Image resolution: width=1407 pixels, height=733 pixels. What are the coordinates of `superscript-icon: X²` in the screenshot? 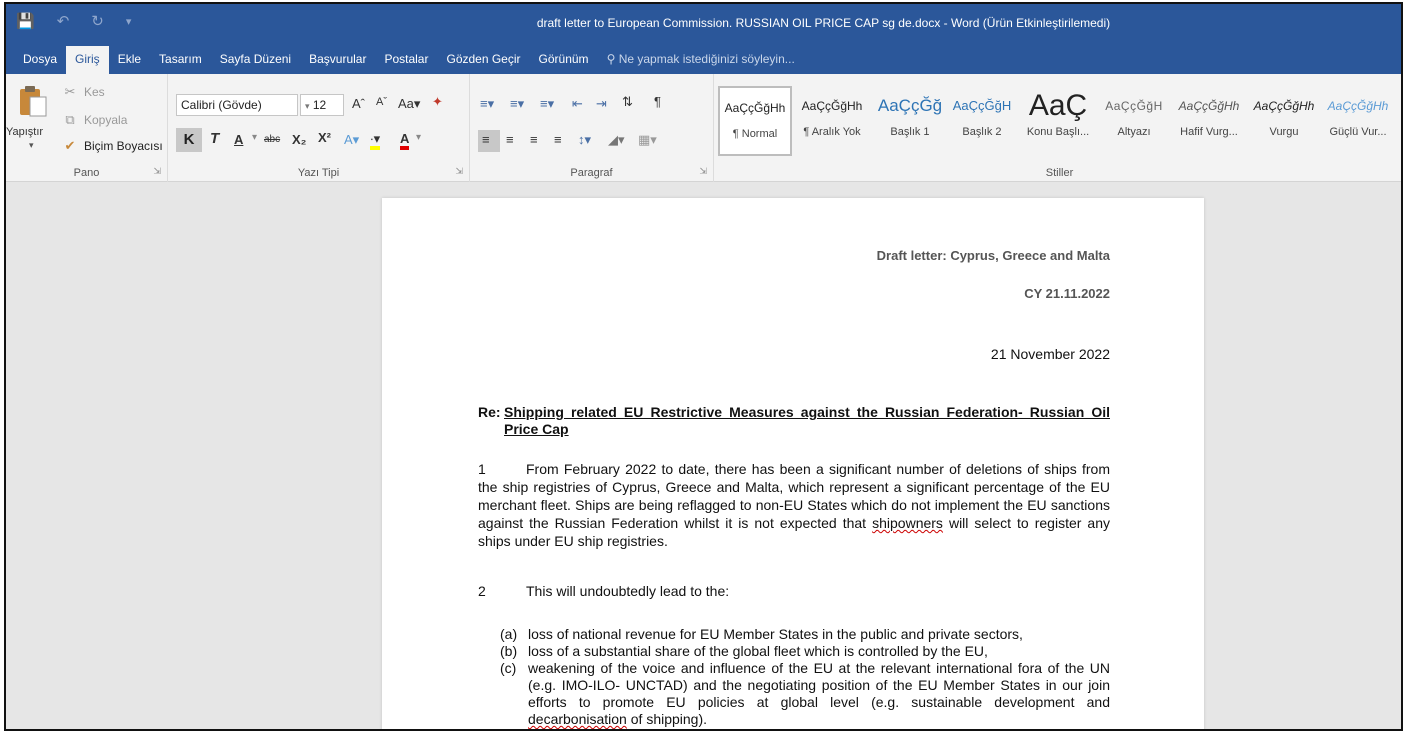 It's located at (324, 137).